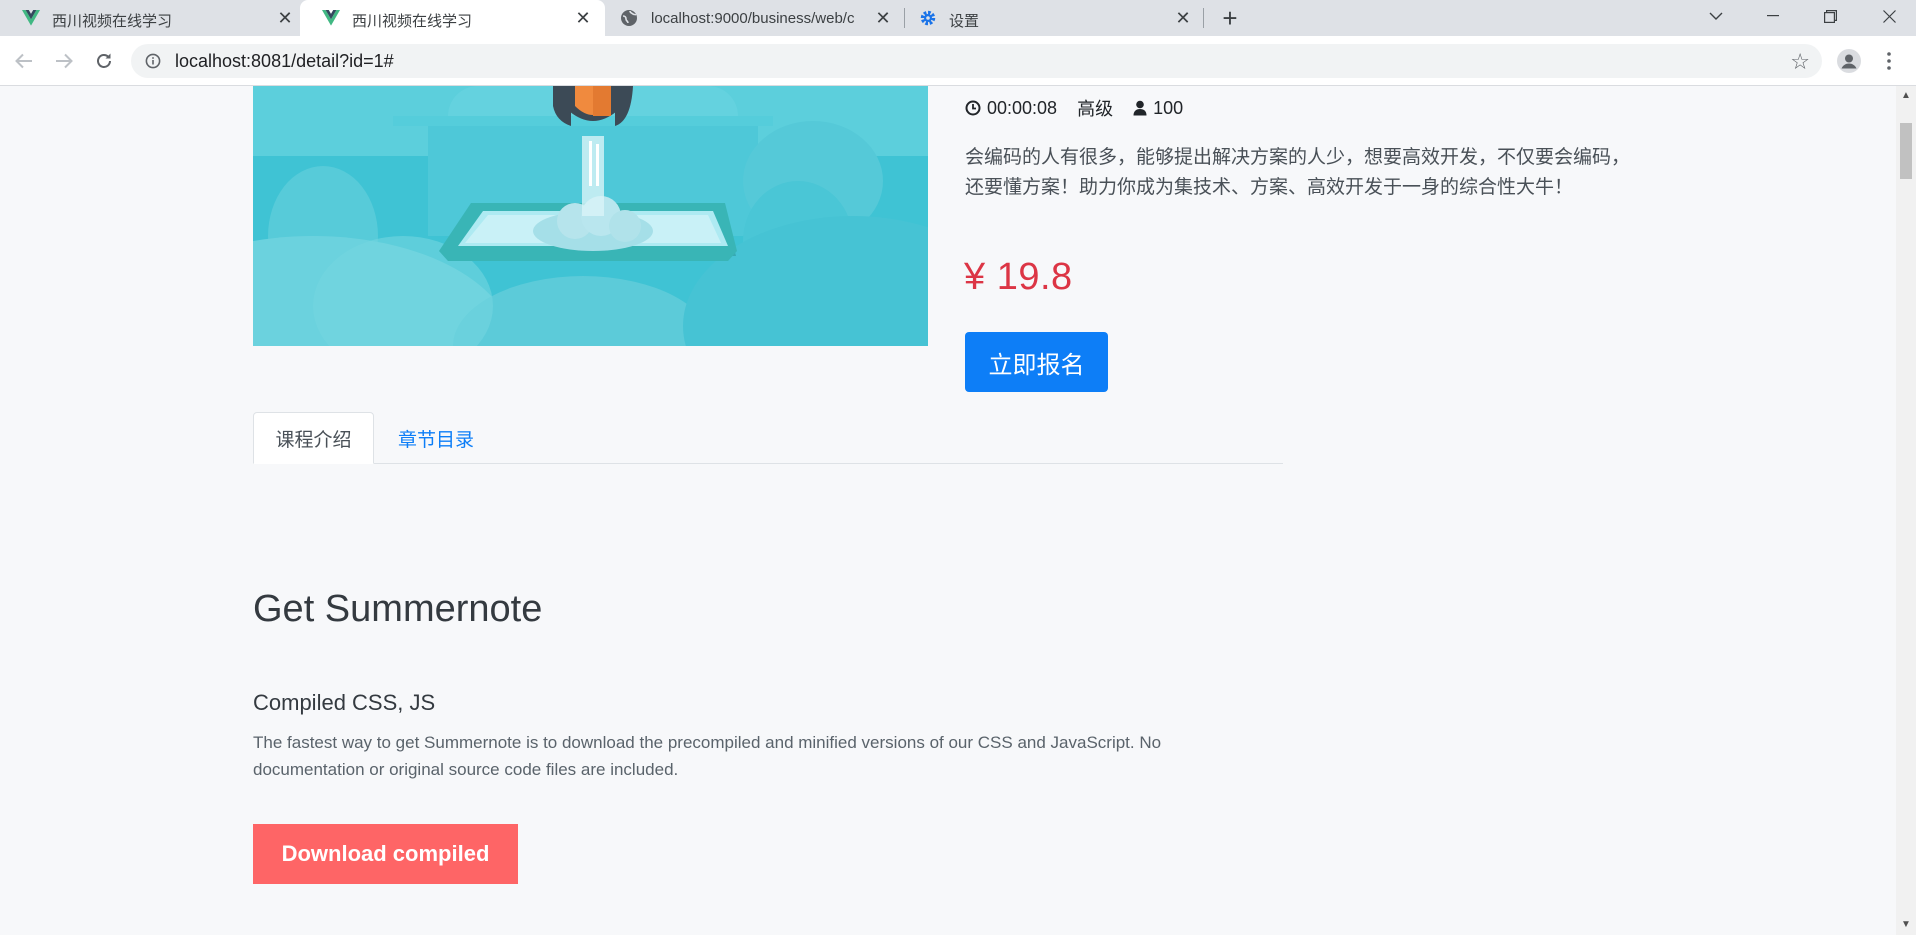  I want to click on browser-tab-3: localhost:9000/business/web/c ✕, so click(755, 18).